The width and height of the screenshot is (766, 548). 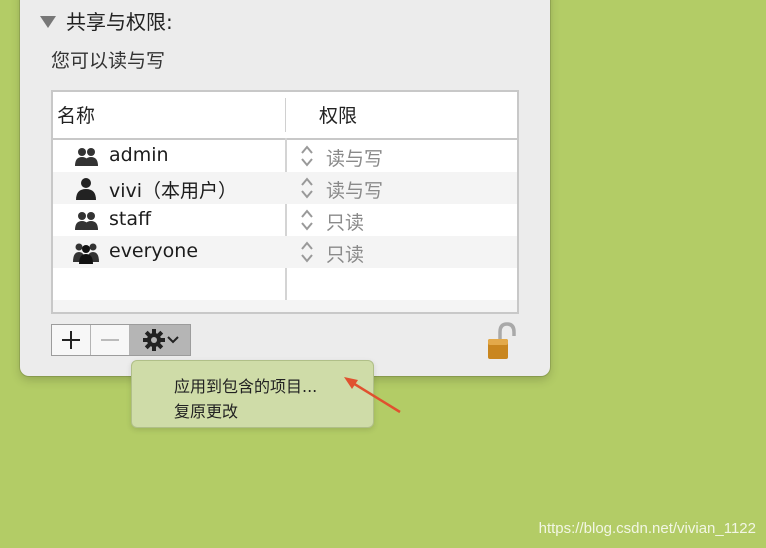 I want to click on annotation-arrow-icon, so click(x=372, y=395).